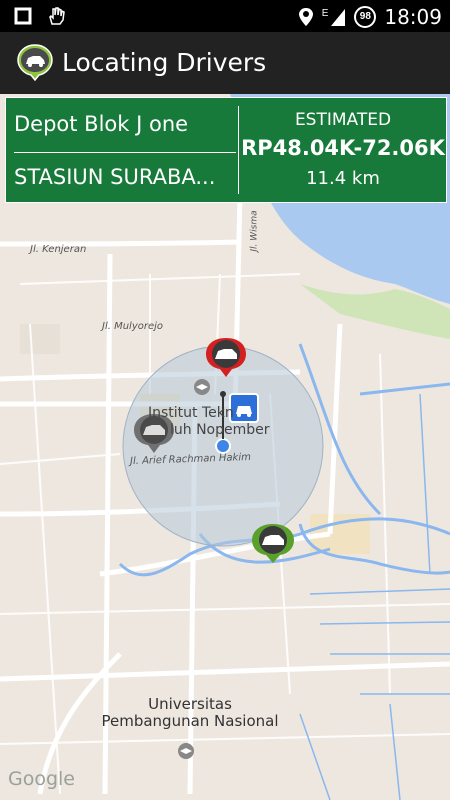  I want to click on price-range: RP48.04K-72.06K, so click(343, 148).